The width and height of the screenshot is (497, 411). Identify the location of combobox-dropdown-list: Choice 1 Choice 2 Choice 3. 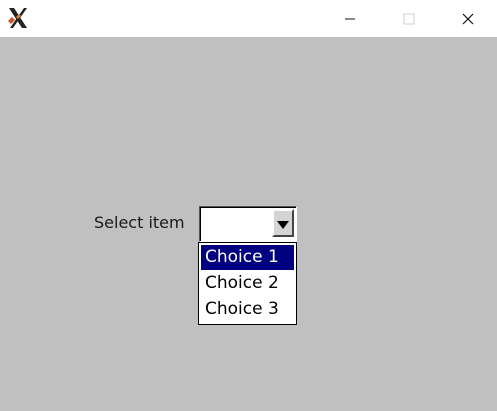
(247, 283).